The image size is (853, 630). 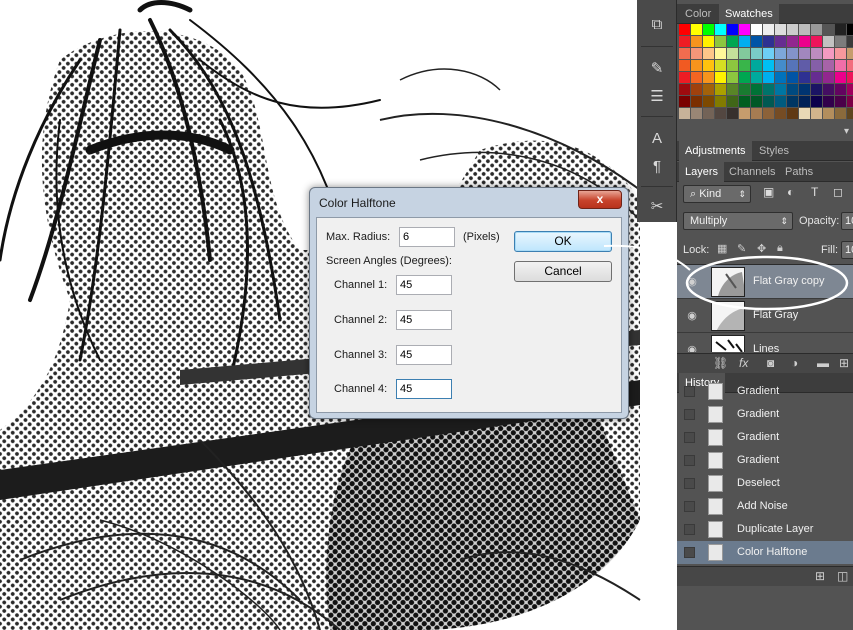 I want to click on new-snapshot-icon: ⊞, so click(x=820, y=576).